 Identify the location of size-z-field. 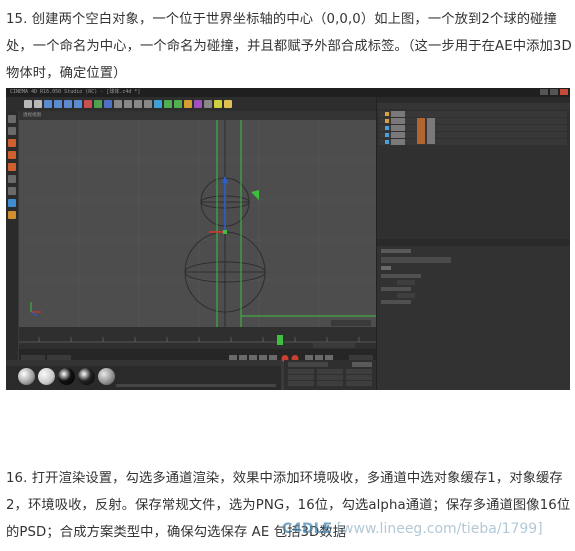
(330, 383).